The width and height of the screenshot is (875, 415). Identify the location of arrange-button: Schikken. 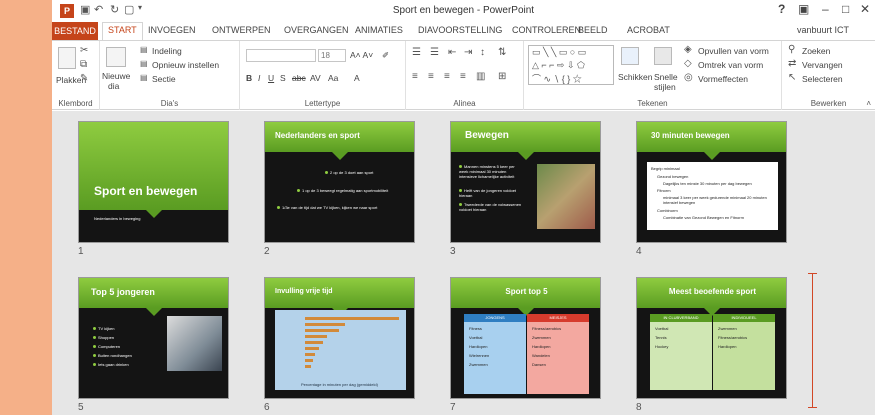
(635, 77).